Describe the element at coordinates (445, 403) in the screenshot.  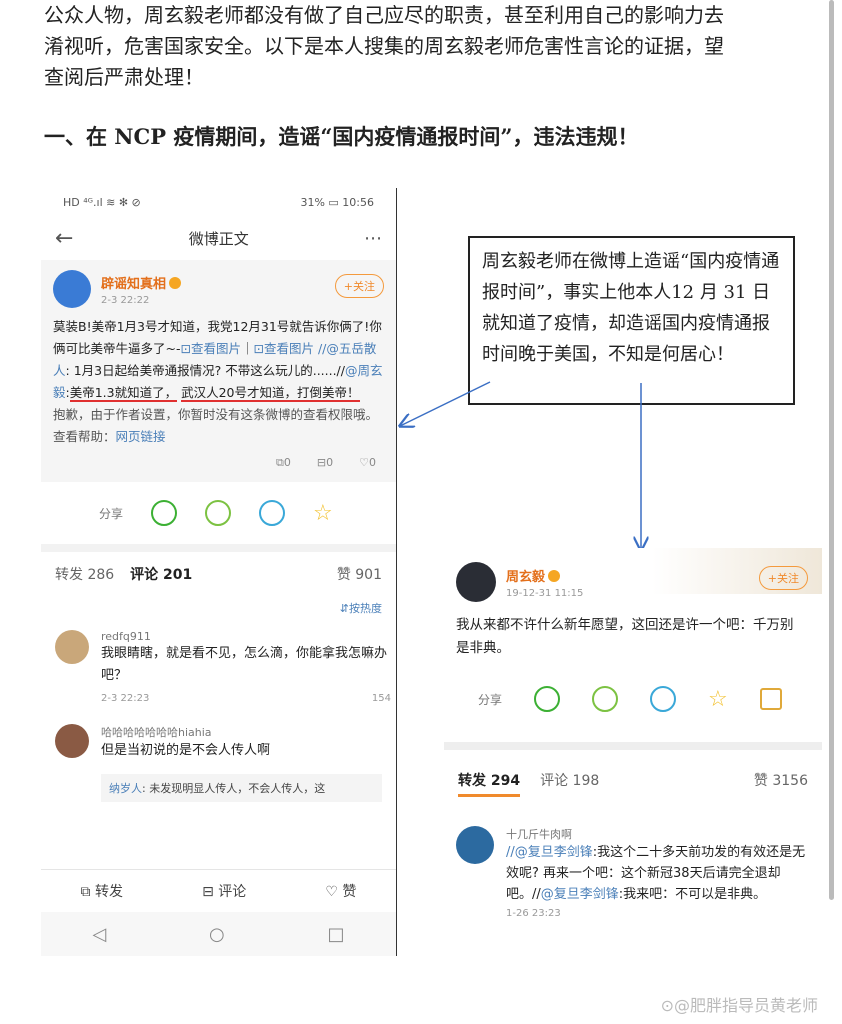
I see `arrow-to-left-post` at that location.